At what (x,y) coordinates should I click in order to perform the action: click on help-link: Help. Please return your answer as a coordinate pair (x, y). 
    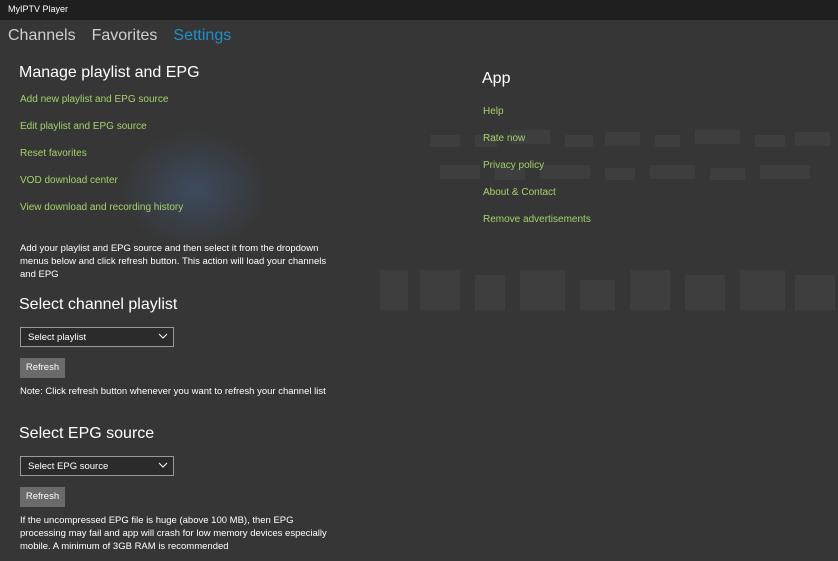
    Looking at the image, I should click on (493, 111).